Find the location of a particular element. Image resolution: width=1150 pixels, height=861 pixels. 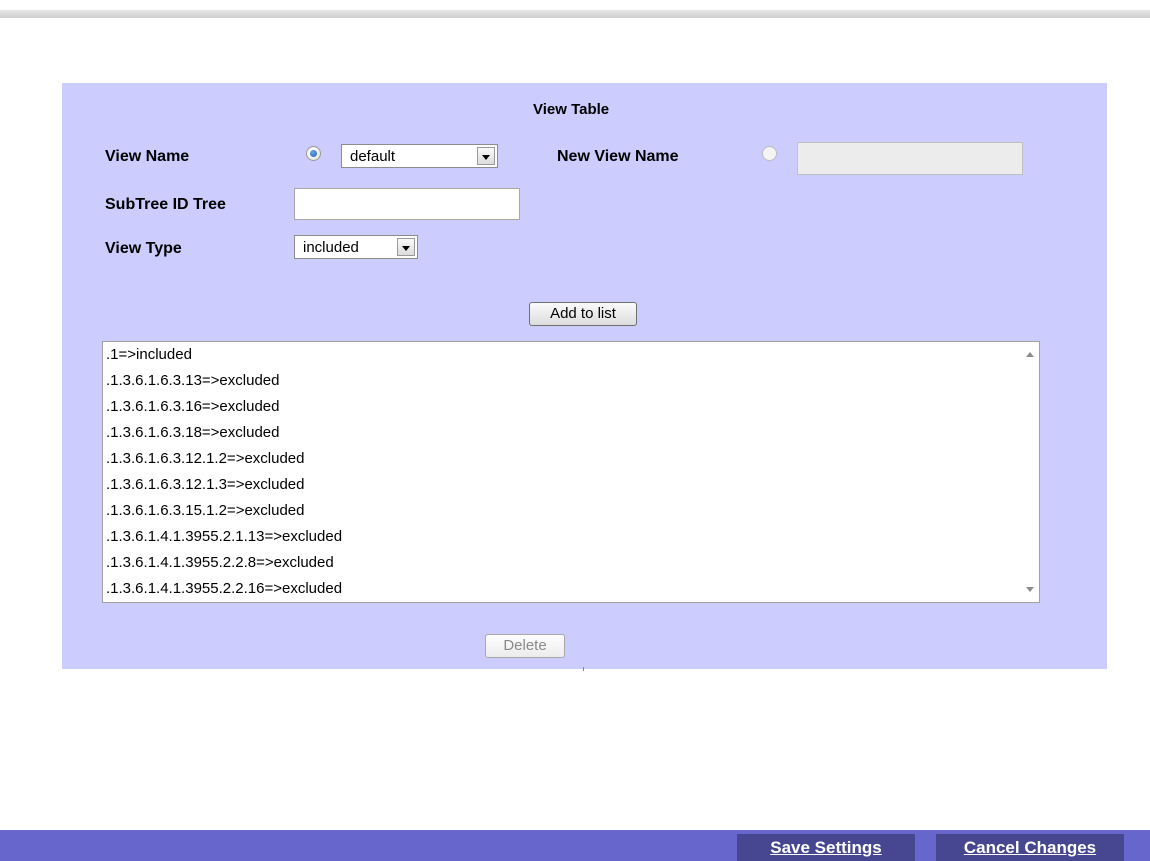

subtree-label: SubTree ID Tree is located at coordinates (165, 204).